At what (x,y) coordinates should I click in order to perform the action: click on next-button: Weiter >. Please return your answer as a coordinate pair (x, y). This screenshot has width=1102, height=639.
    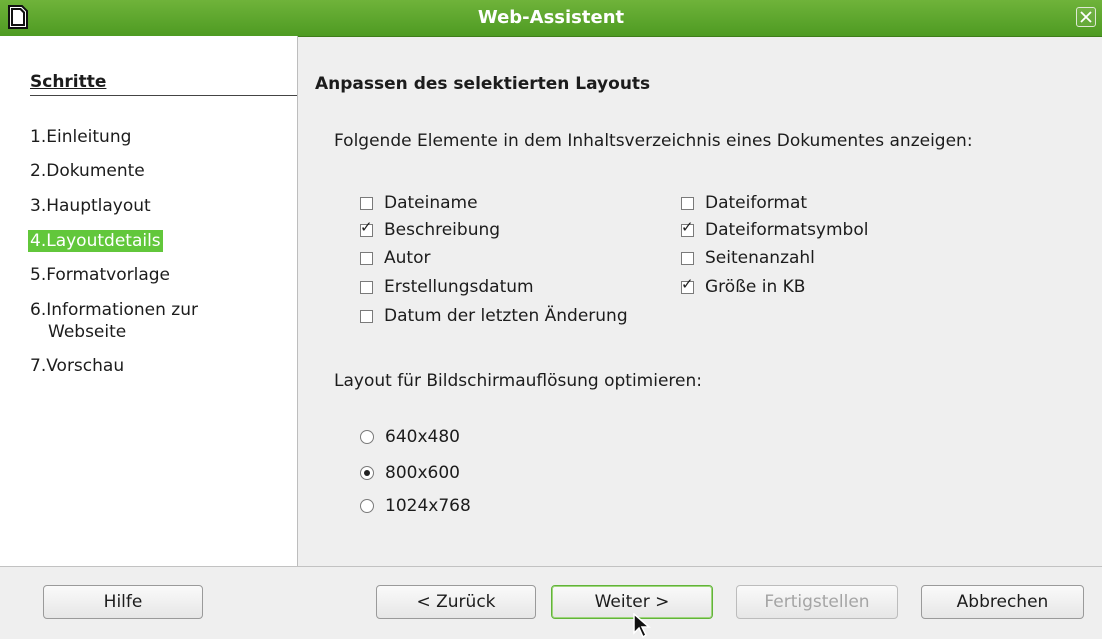
    Looking at the image, I should click on (632, 602).